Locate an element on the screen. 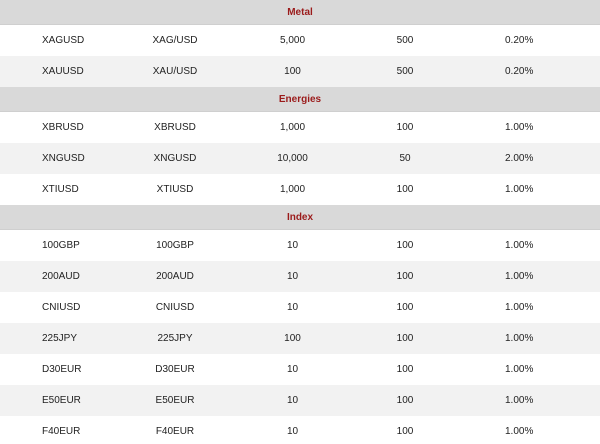  section-header-energies: Energies is located at coordinates (300, 99).